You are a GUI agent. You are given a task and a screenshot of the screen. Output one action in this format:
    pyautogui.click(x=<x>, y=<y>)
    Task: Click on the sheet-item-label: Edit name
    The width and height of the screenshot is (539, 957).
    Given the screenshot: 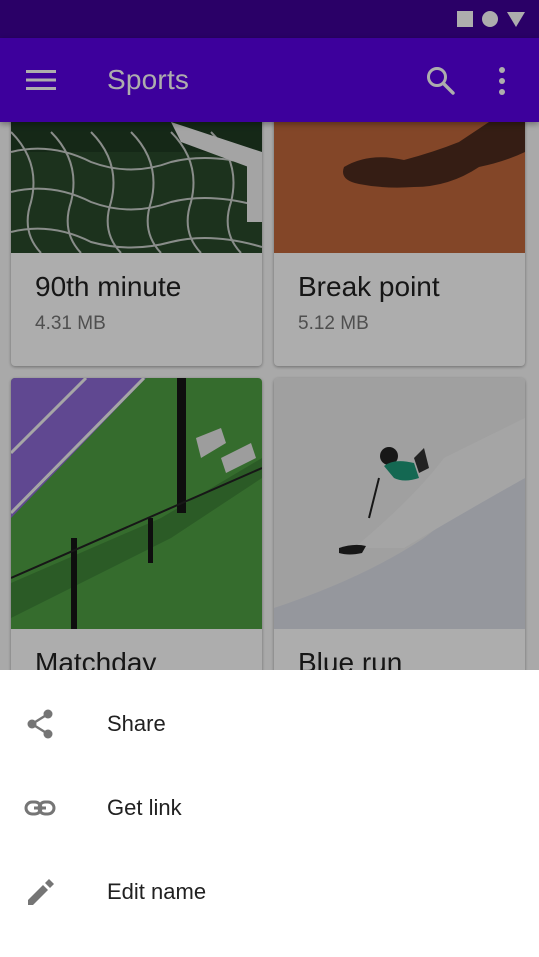 What is the action you would take?
    pyautogui.click(x=157, y=891)
    